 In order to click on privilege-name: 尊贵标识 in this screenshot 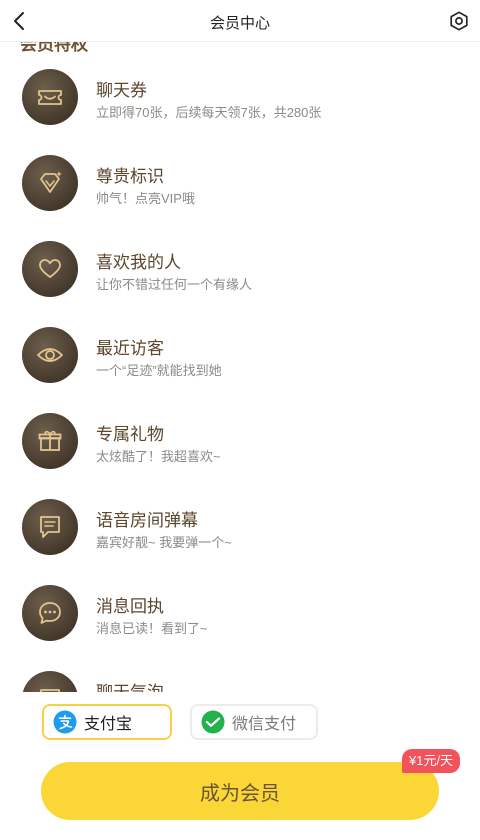, I will do `click(130, 176)`.